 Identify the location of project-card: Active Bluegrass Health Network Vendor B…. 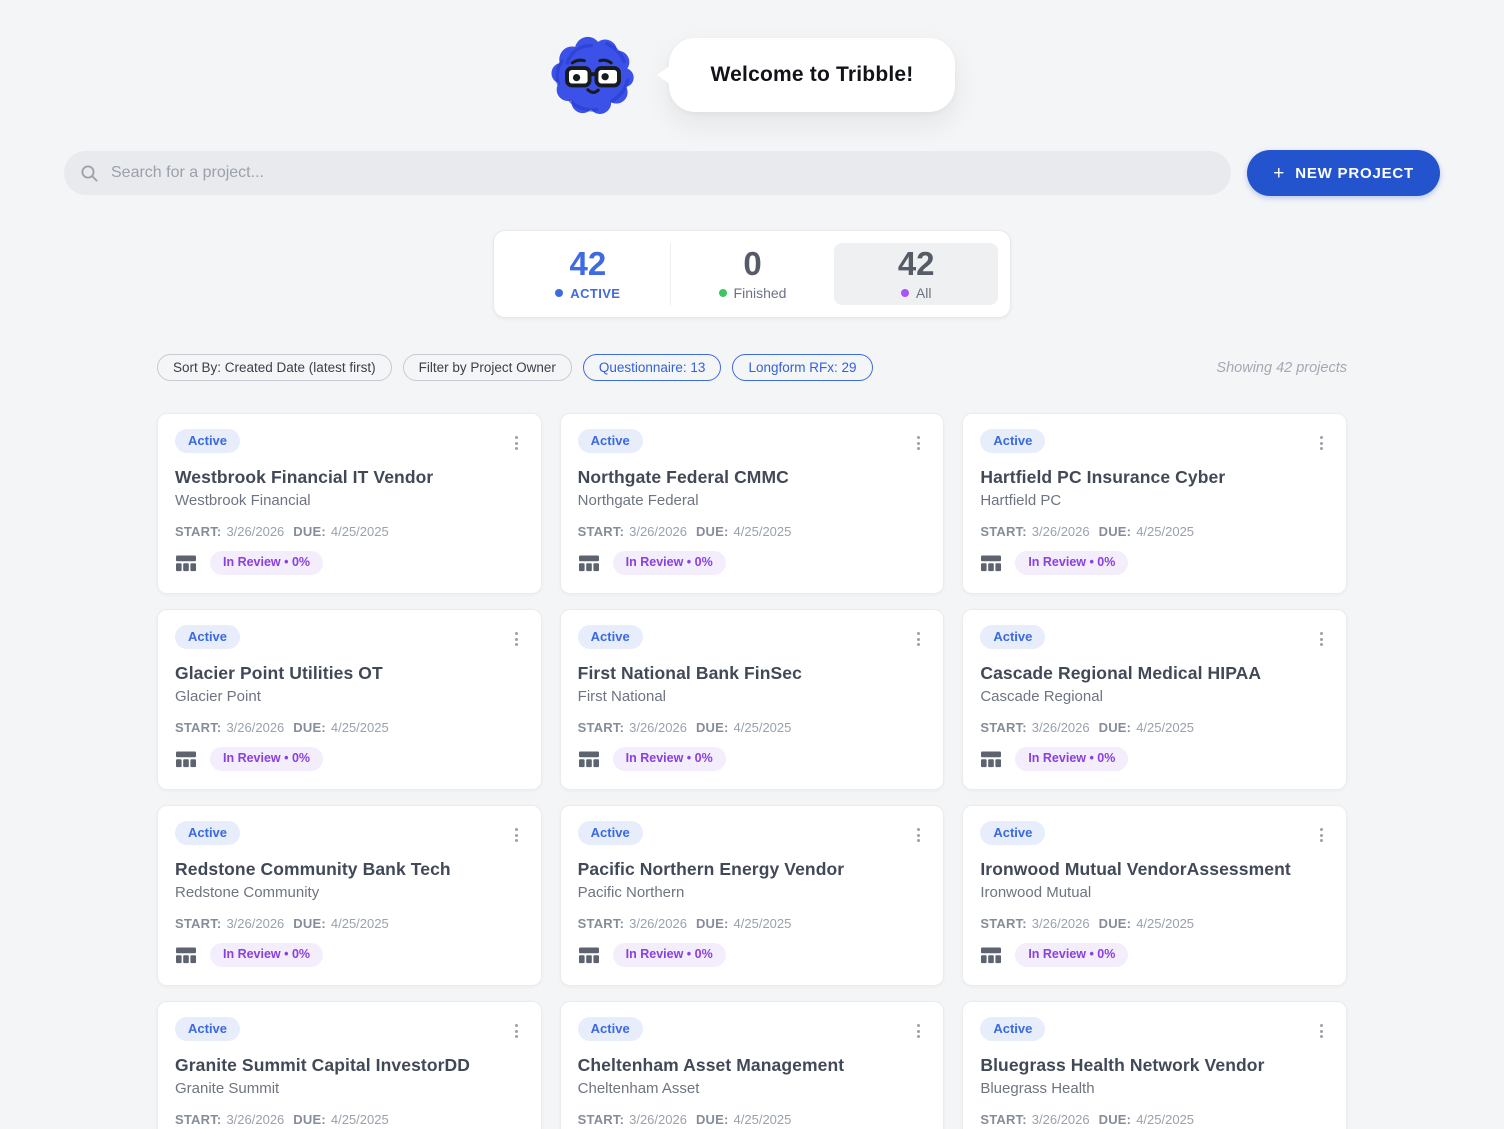
(1154, 1065).